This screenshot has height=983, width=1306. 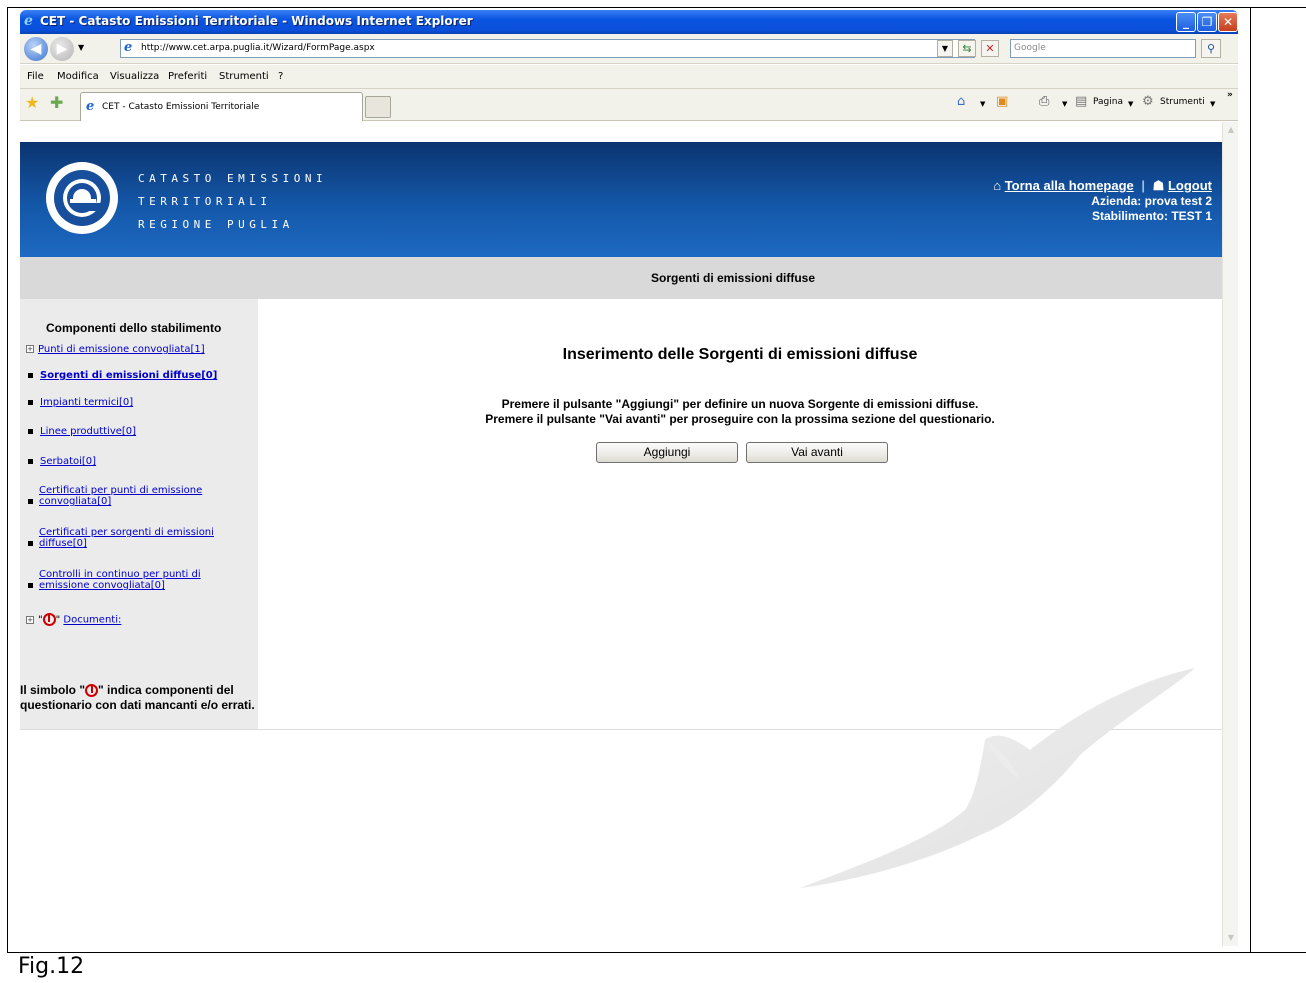 I want to click on sidebar-link: Punti di emissione convogliata[1], so click(x=121, y=349).